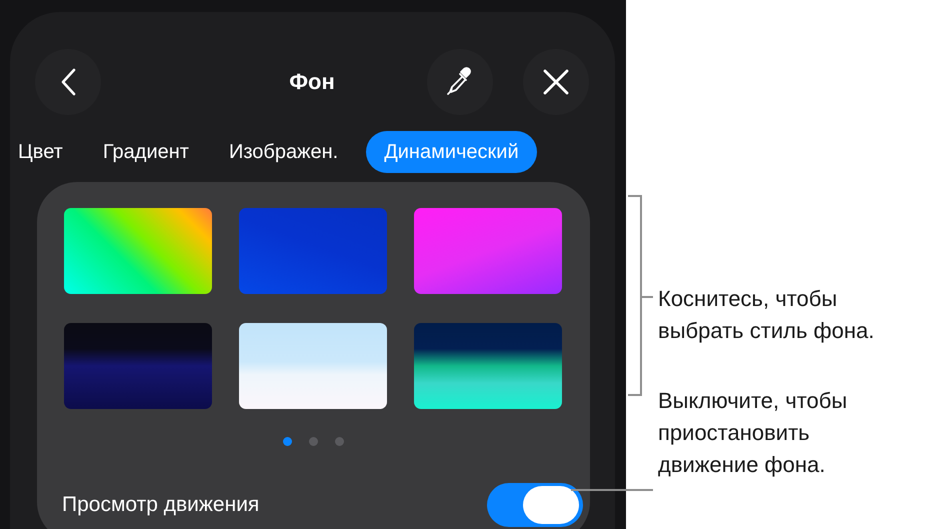 Image resolution: width=950 pixels, height=529 pixels. Describe the element at coordinates (753, 433) in the screenshot. I see `callout-text: Выключите, чтобы приостановить движение фона.` at that location.